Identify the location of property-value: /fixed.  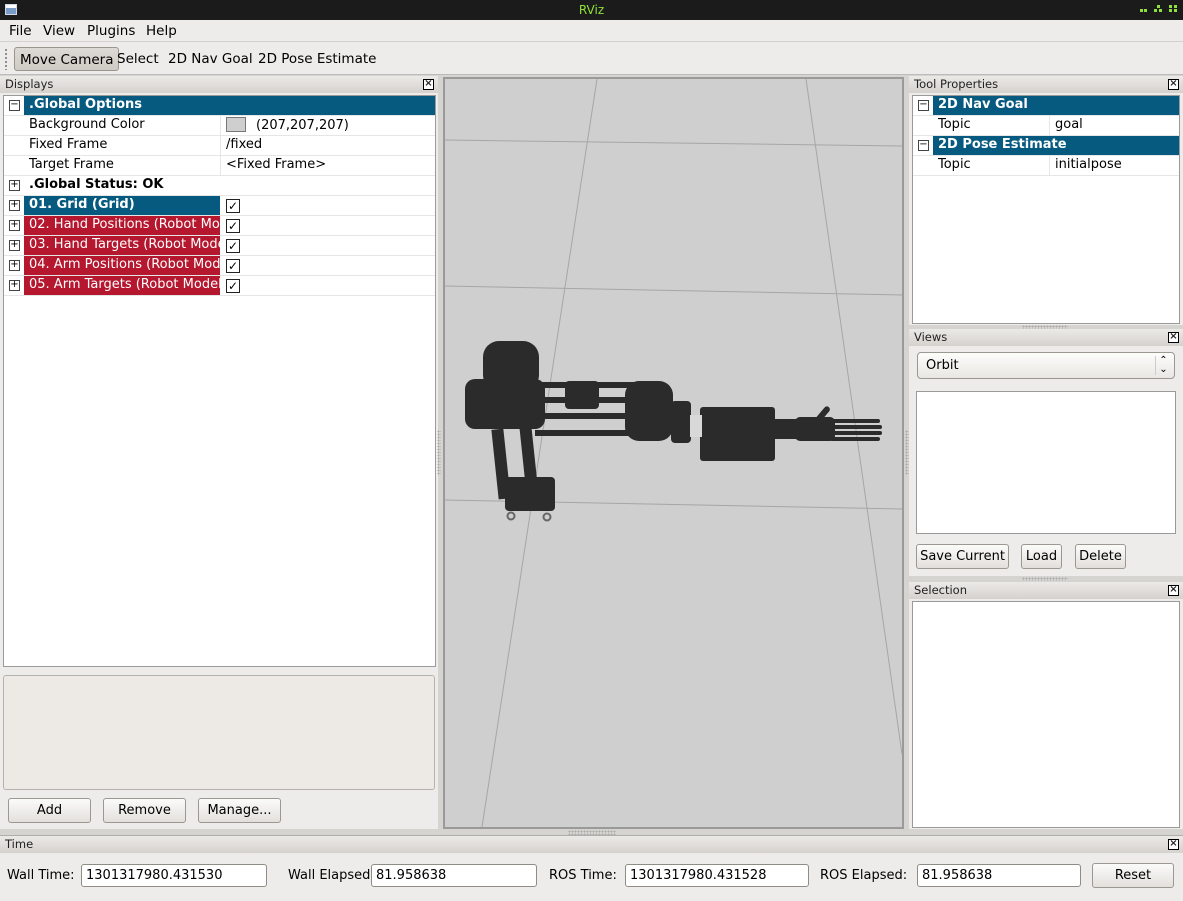
(327, 145).